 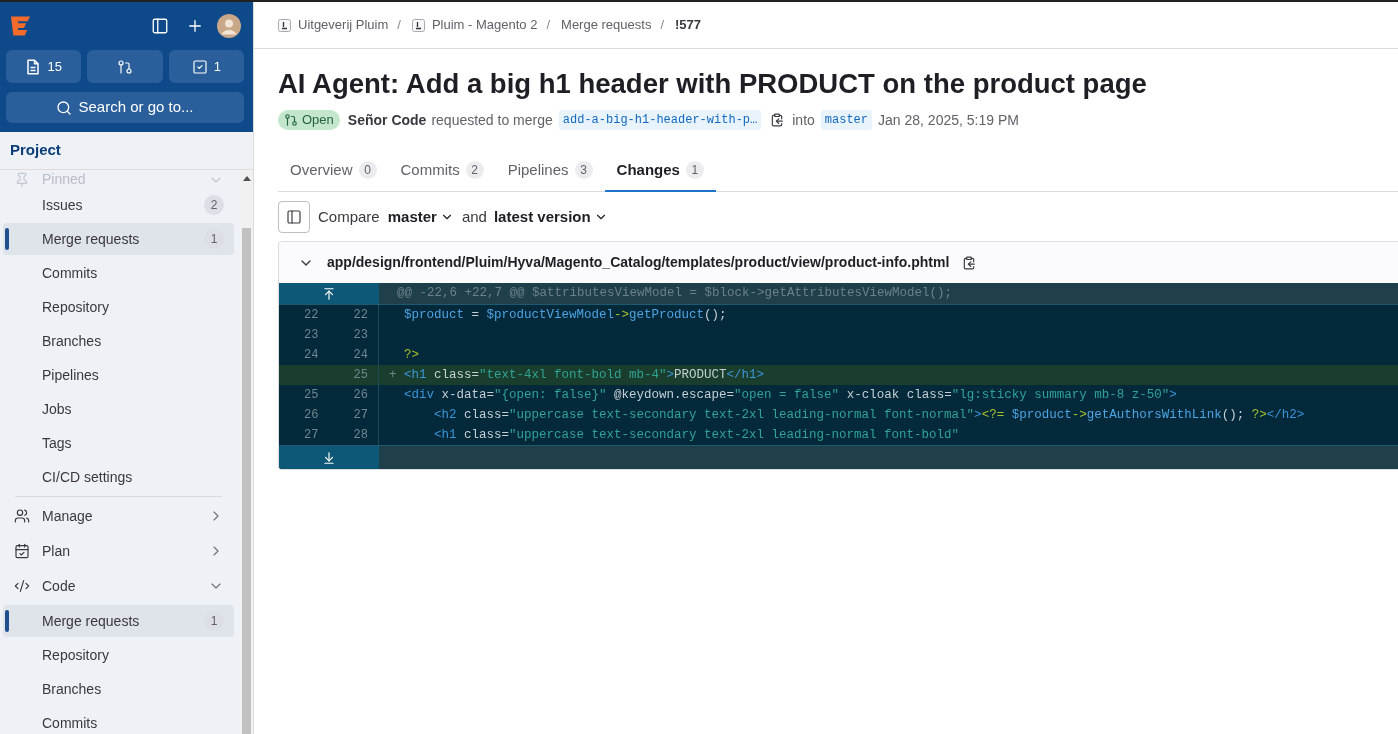 I want to click on tab: Pipelines 3, so click(x=550, y=171).